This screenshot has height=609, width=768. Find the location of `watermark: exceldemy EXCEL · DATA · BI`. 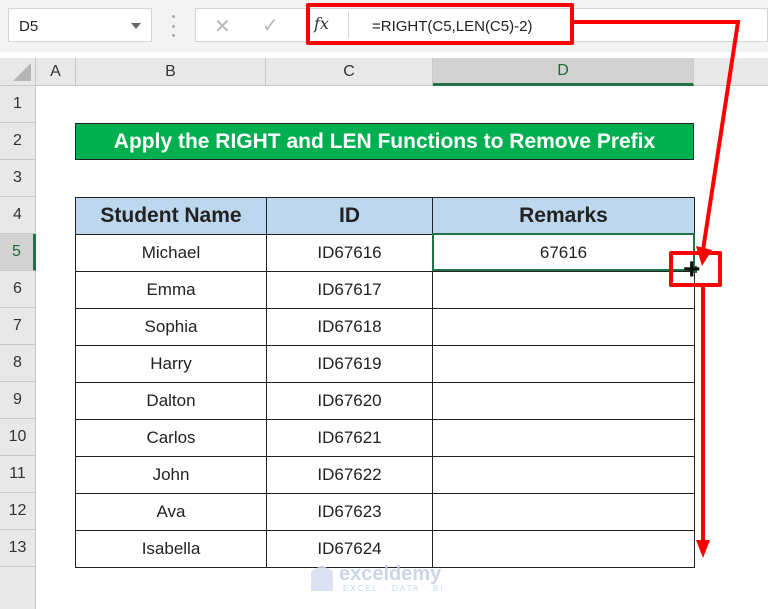

watermark: exceldemy EXCEL · DATA · BI is located at coordinates (378, 578).